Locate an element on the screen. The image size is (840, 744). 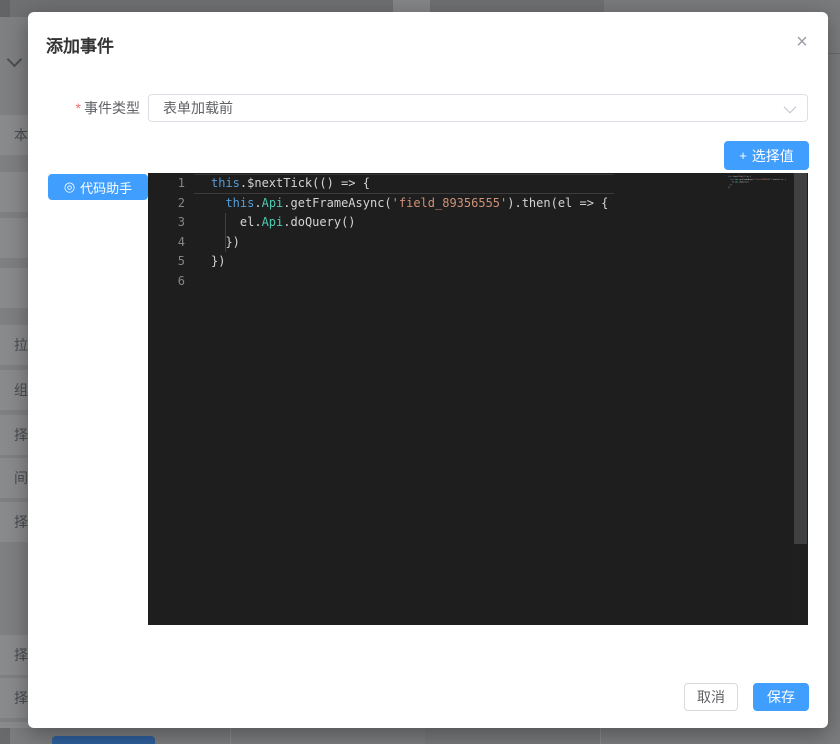
event-type-label: * 事件类型 is located at coordinates (84, 108).